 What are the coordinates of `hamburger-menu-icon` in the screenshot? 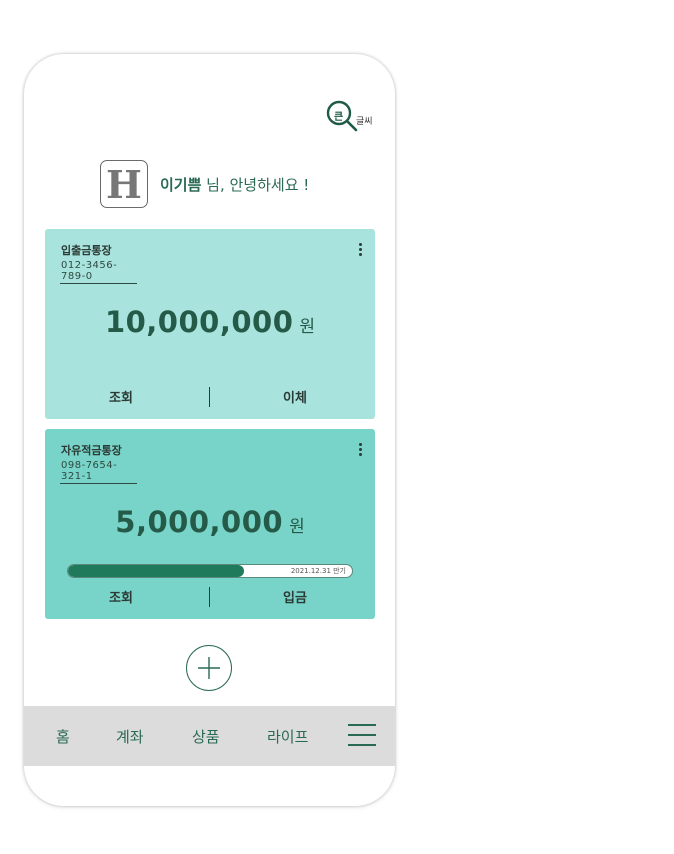 It's located at (362, 736).